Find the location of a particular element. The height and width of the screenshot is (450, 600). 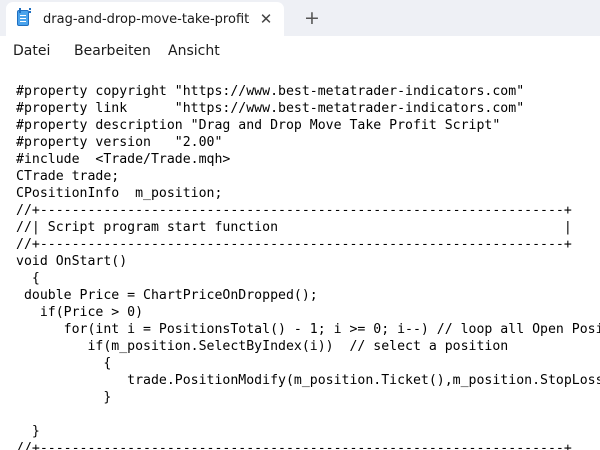

title-bar: drag-and-drop-move-take-profit-s ✕ + is located at coordinates (300, 18).